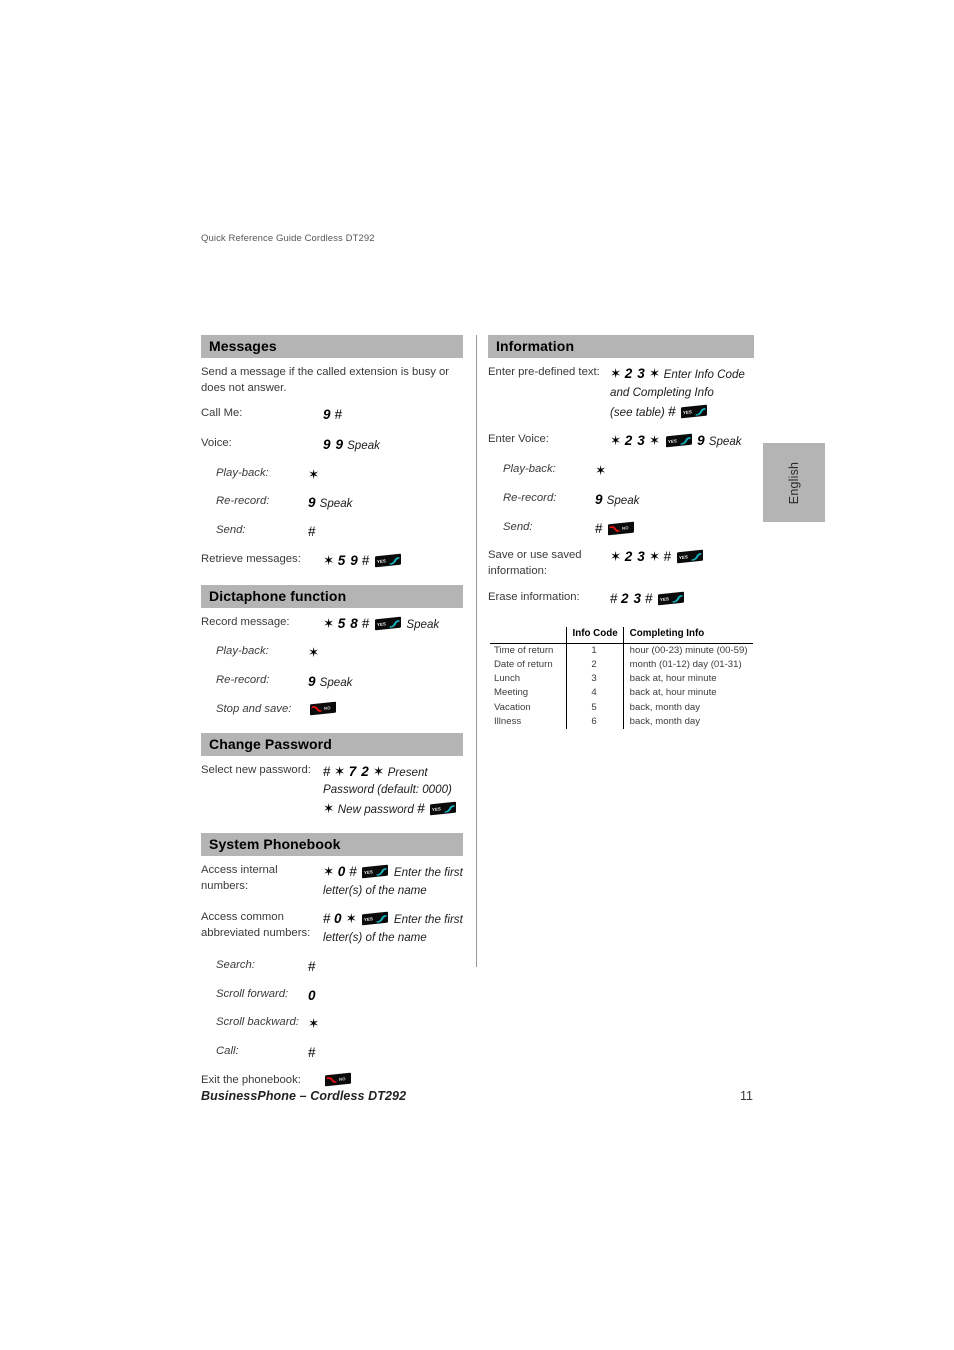  Describe the element at coordinates (662, 392) in the screenshot. I see `instruction-text: and Completing Info` at that location.